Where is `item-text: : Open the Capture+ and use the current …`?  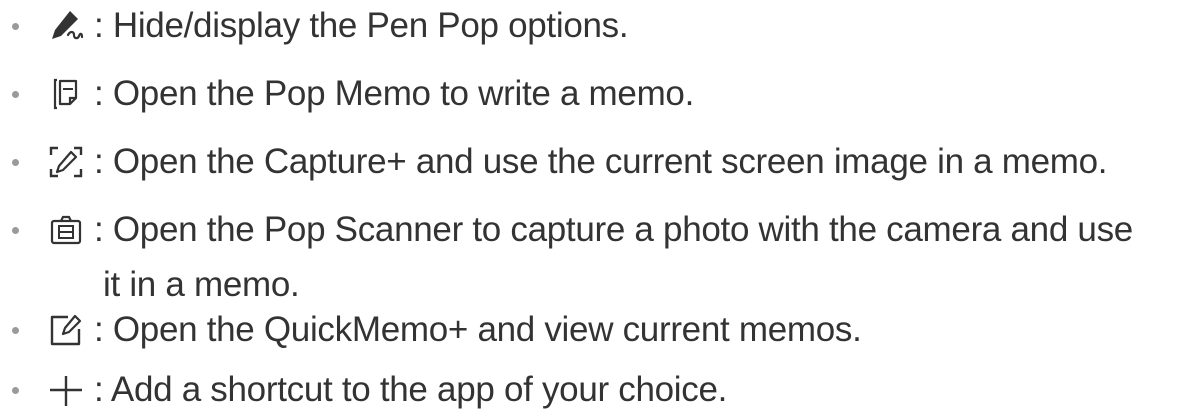 item-text: : Open the Capture+ and use the current … is located at coordinates (601, 161).